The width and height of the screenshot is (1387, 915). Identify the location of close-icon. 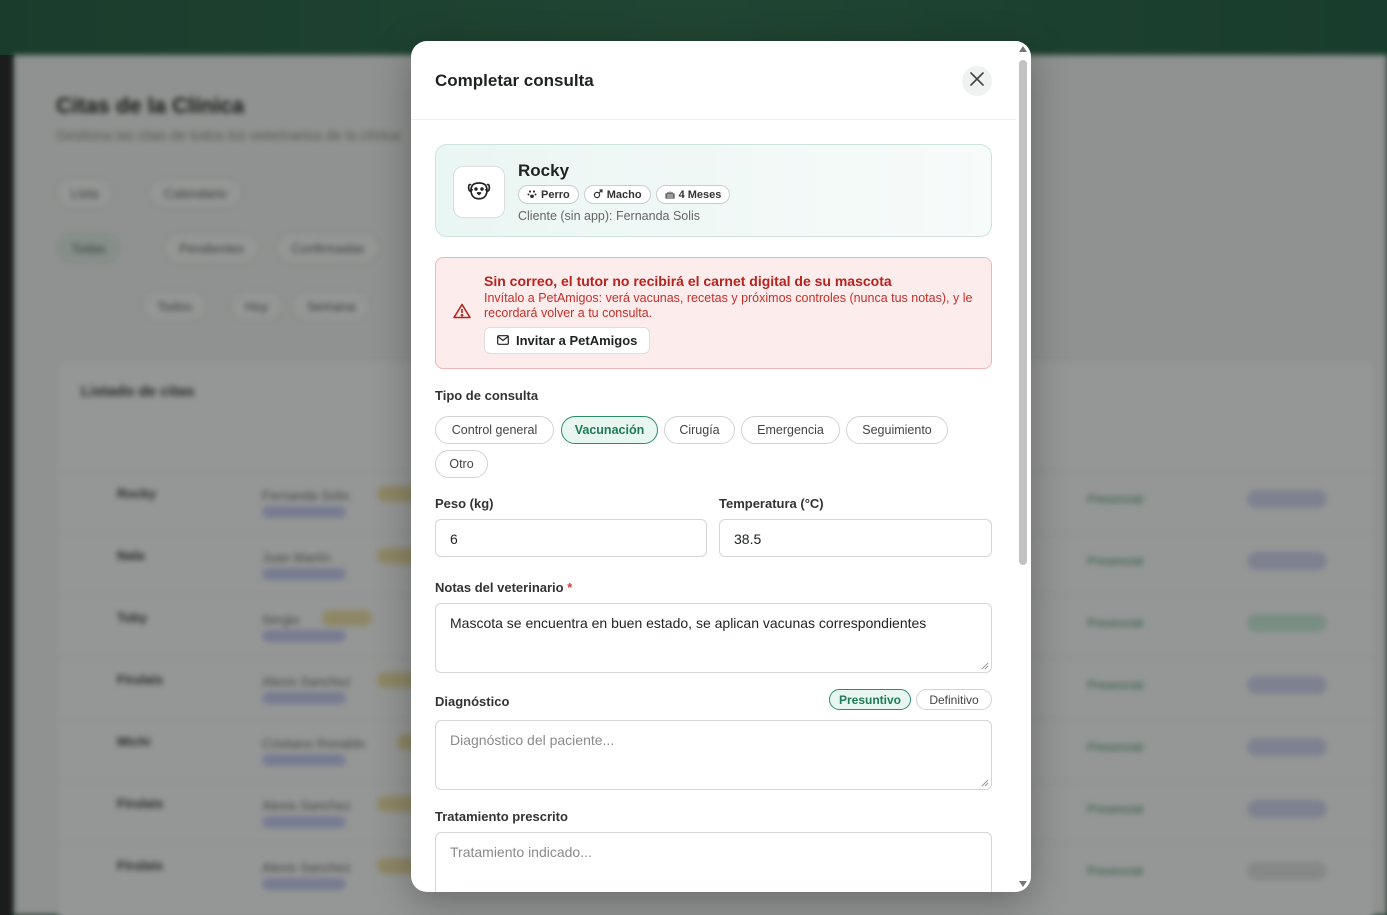
(977, 81).